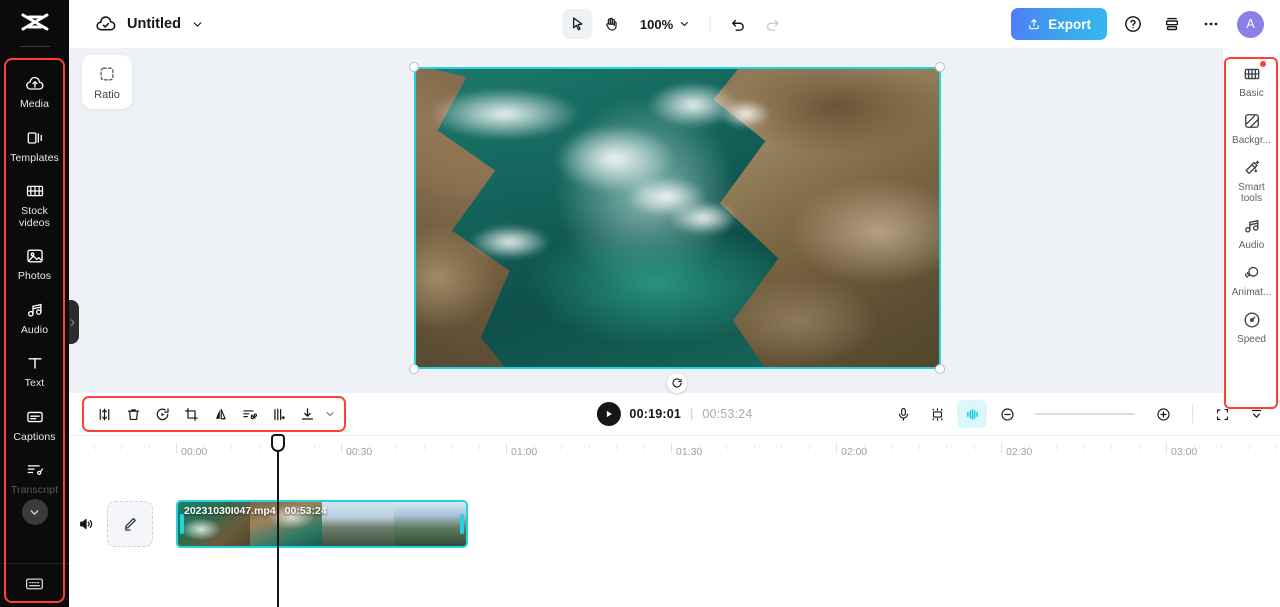 This screenshot has height=607, width=1280. Describe the element at coordinates (35, 256) in the screenshot. I see `image-icon` at that location.